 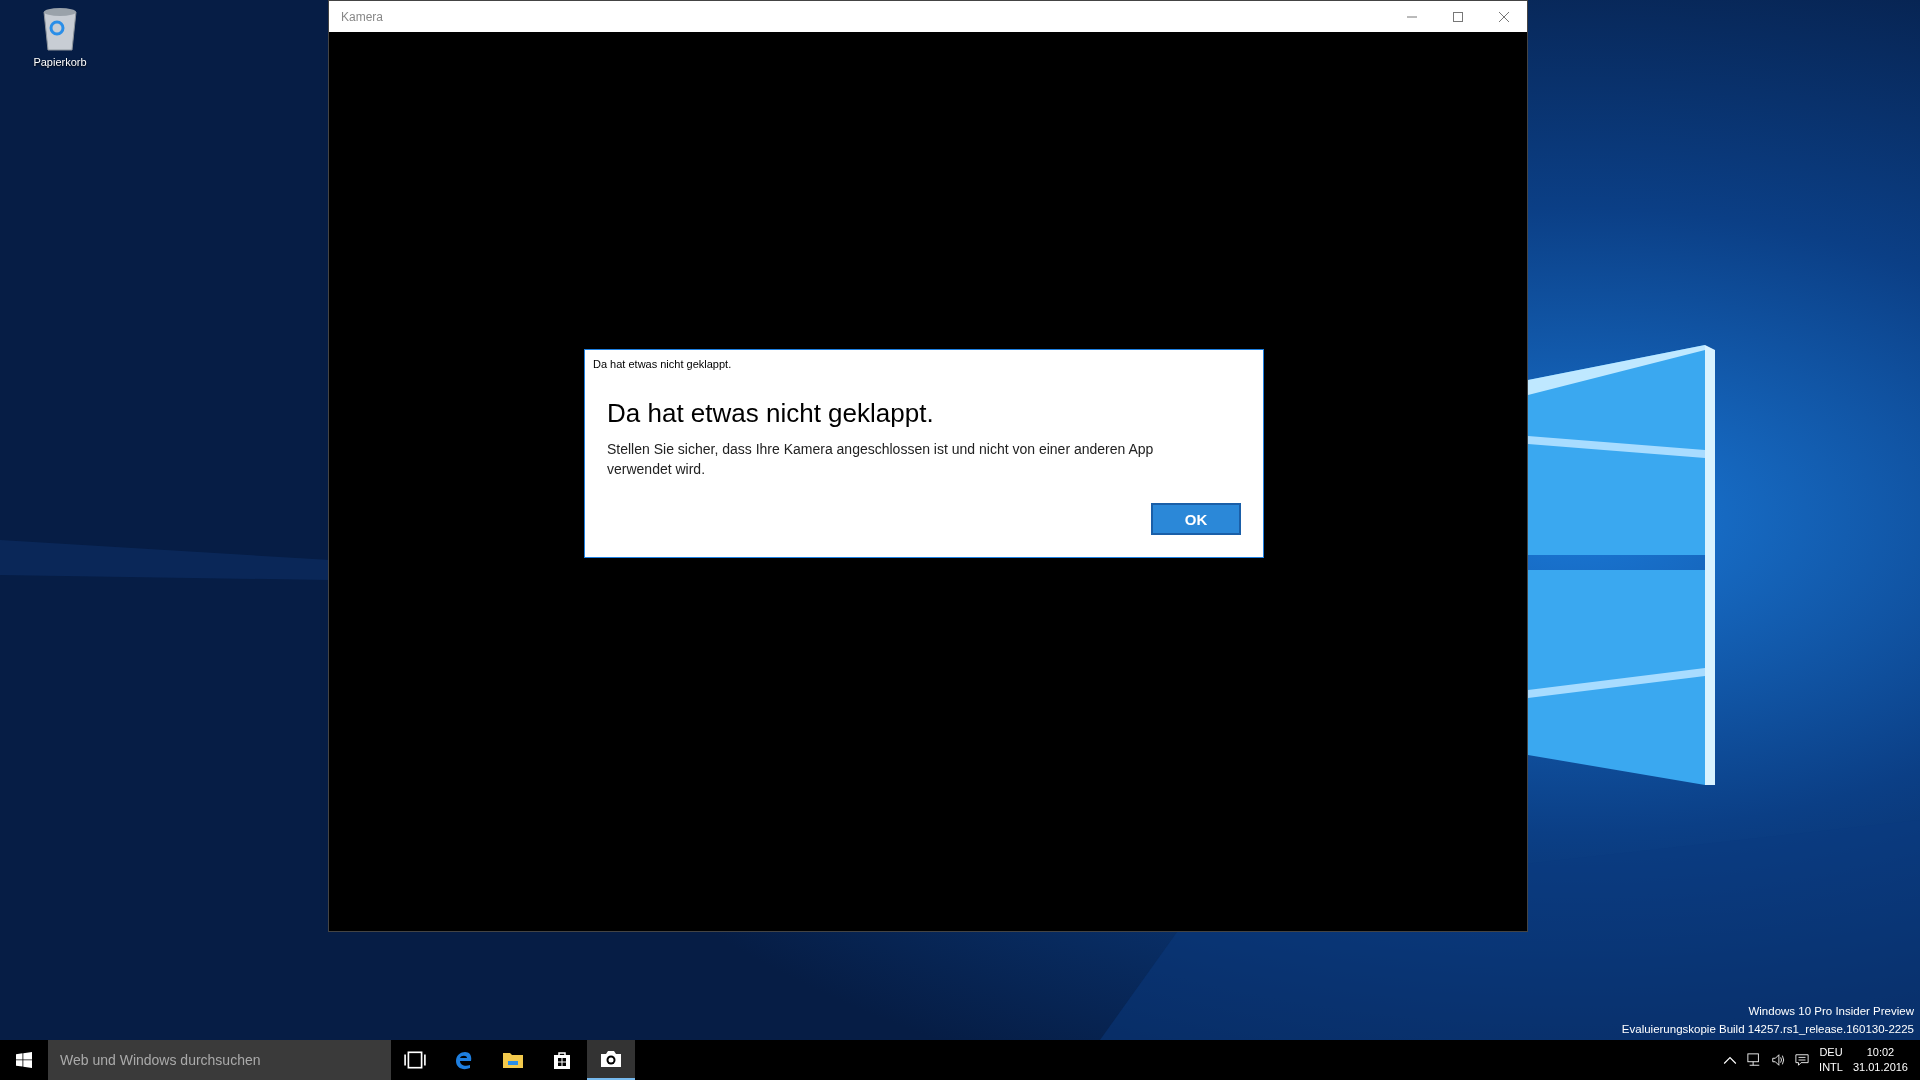 What do you see at coordinates (1196, 519) in the screenshot?
I see `ok-button: OK` at bounding box center [1196, 519].